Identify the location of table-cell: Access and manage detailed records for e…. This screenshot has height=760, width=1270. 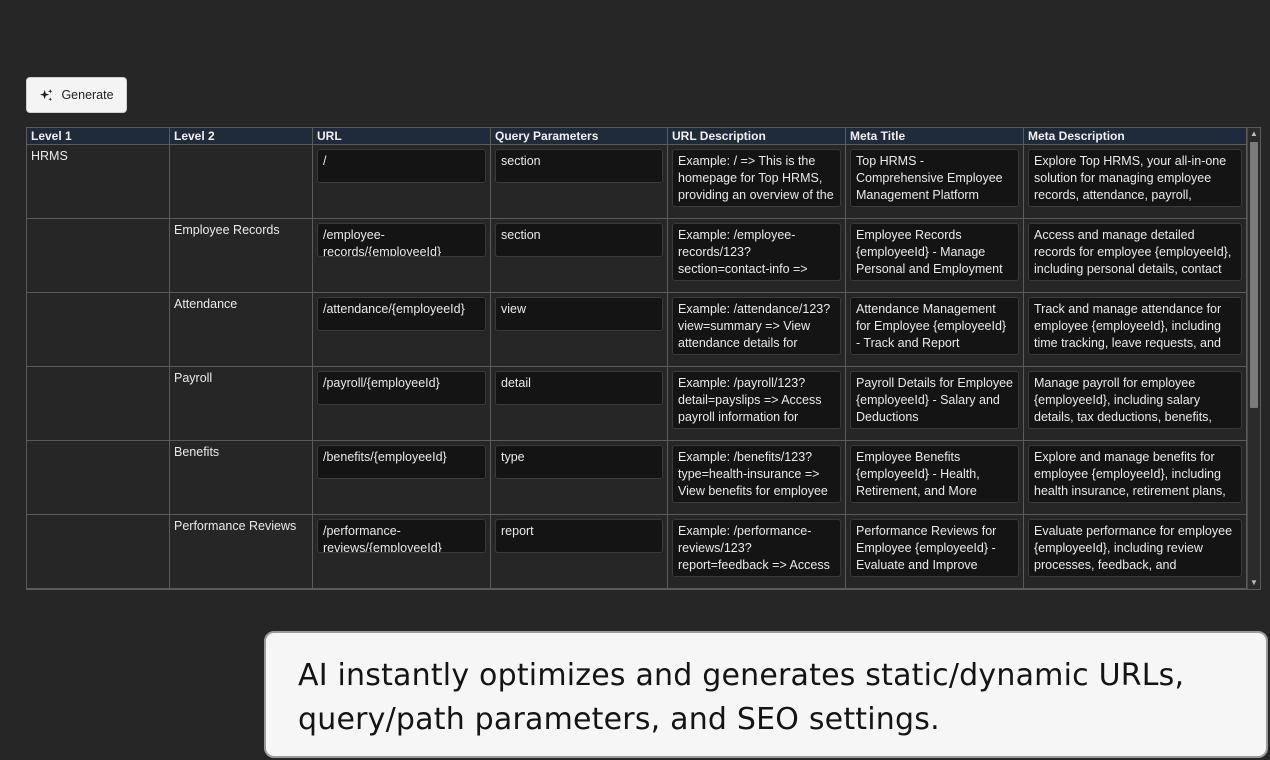
(1135, 255).